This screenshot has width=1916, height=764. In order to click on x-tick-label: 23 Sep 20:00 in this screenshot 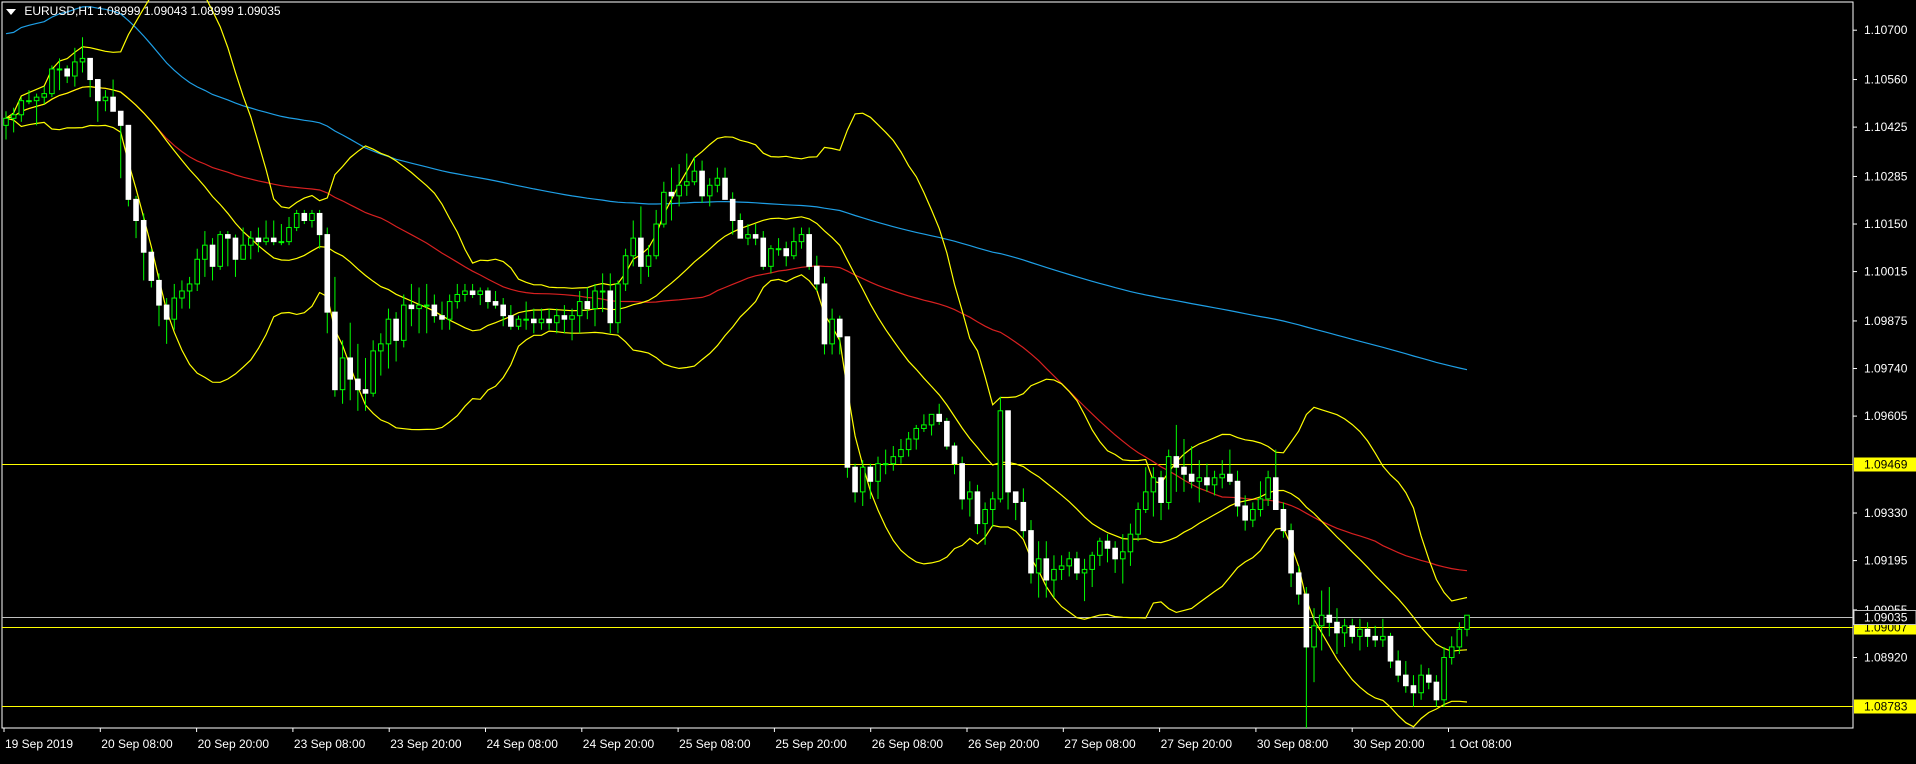, I will do `click(426, 744)`.